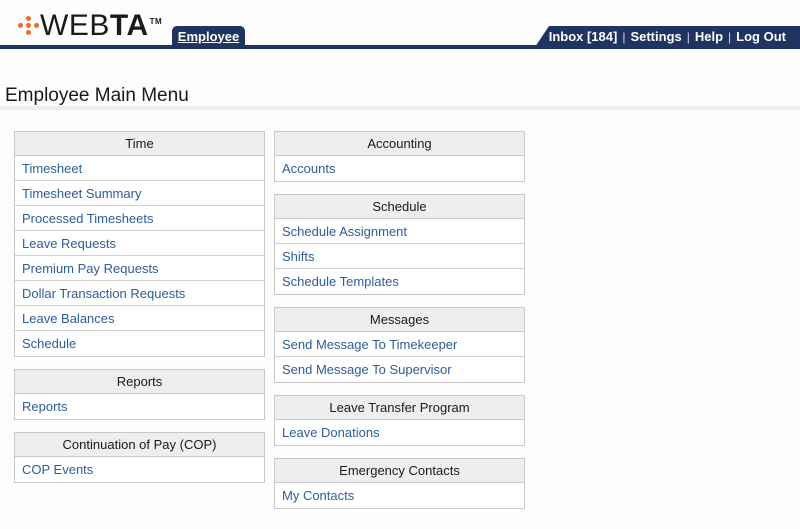 The height and width of the screenshot is (529, 800). I want to click on menu-link-schedule-assignment: Schedule Assignment, so click(399, 231).